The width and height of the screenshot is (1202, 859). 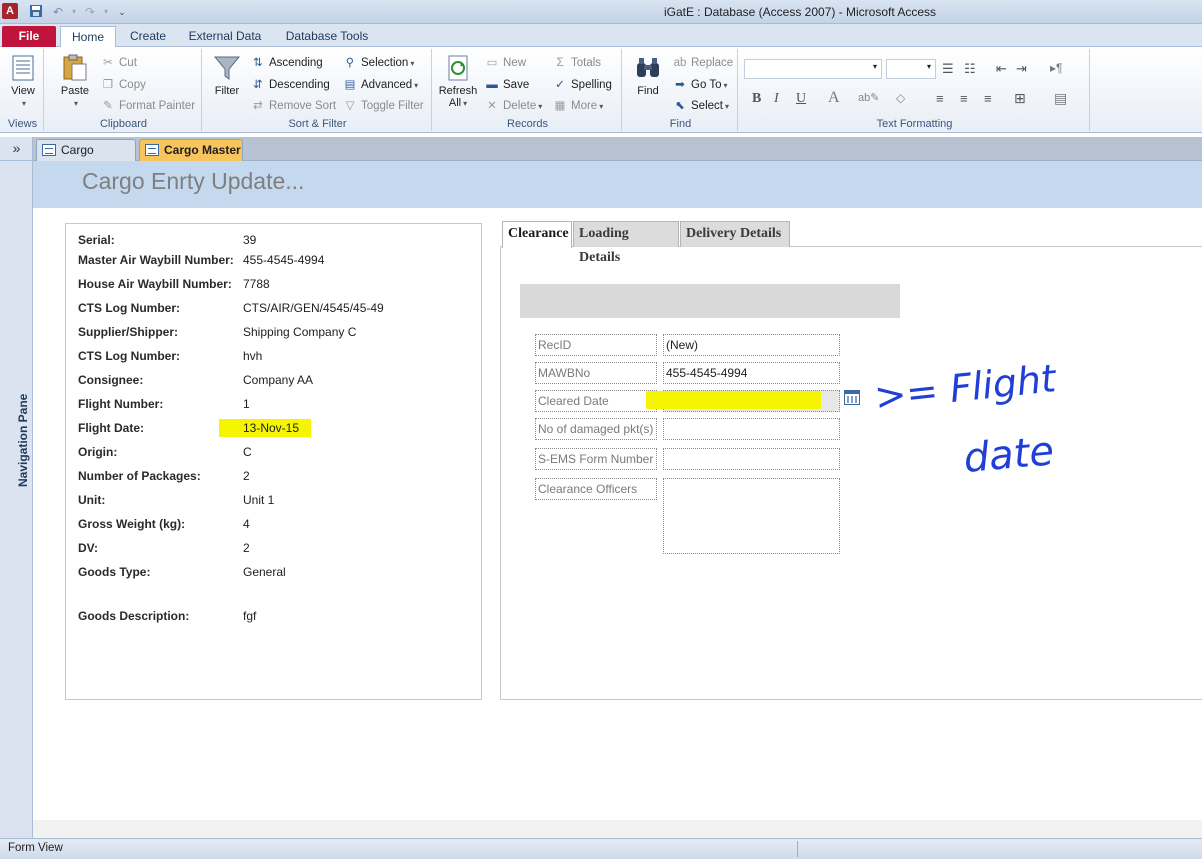 I want to click on detail-value: General, so click(x=264, y=572).